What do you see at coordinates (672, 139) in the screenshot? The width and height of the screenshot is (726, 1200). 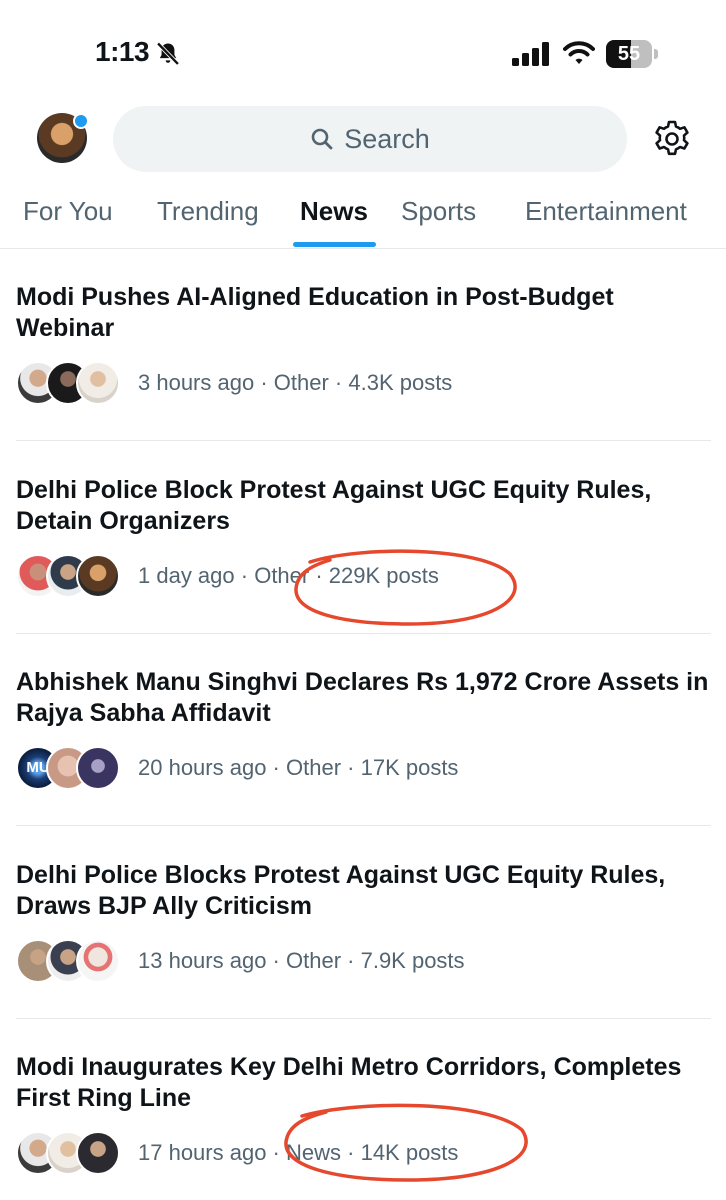 I see `gear-icon` at bounding box center [672, 139].